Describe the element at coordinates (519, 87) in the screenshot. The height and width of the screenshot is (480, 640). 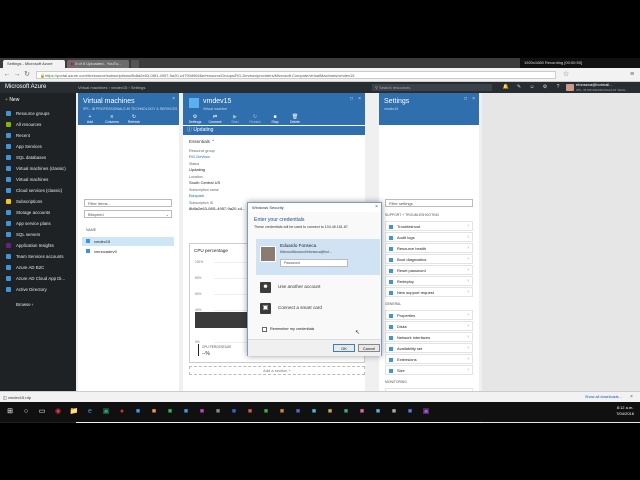
I see `cloud-shell-icon: ✎` at that location.